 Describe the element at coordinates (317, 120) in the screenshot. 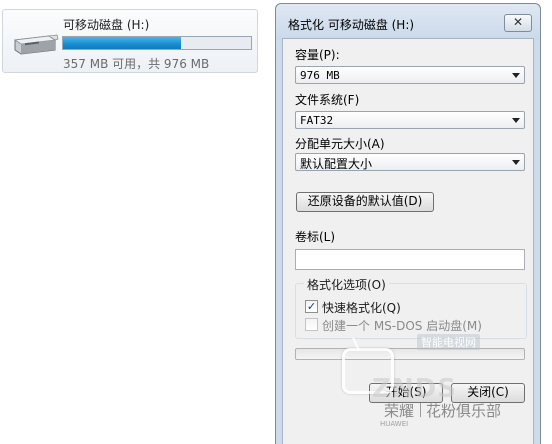

I see `filesystem-value: FAT32` at that location.